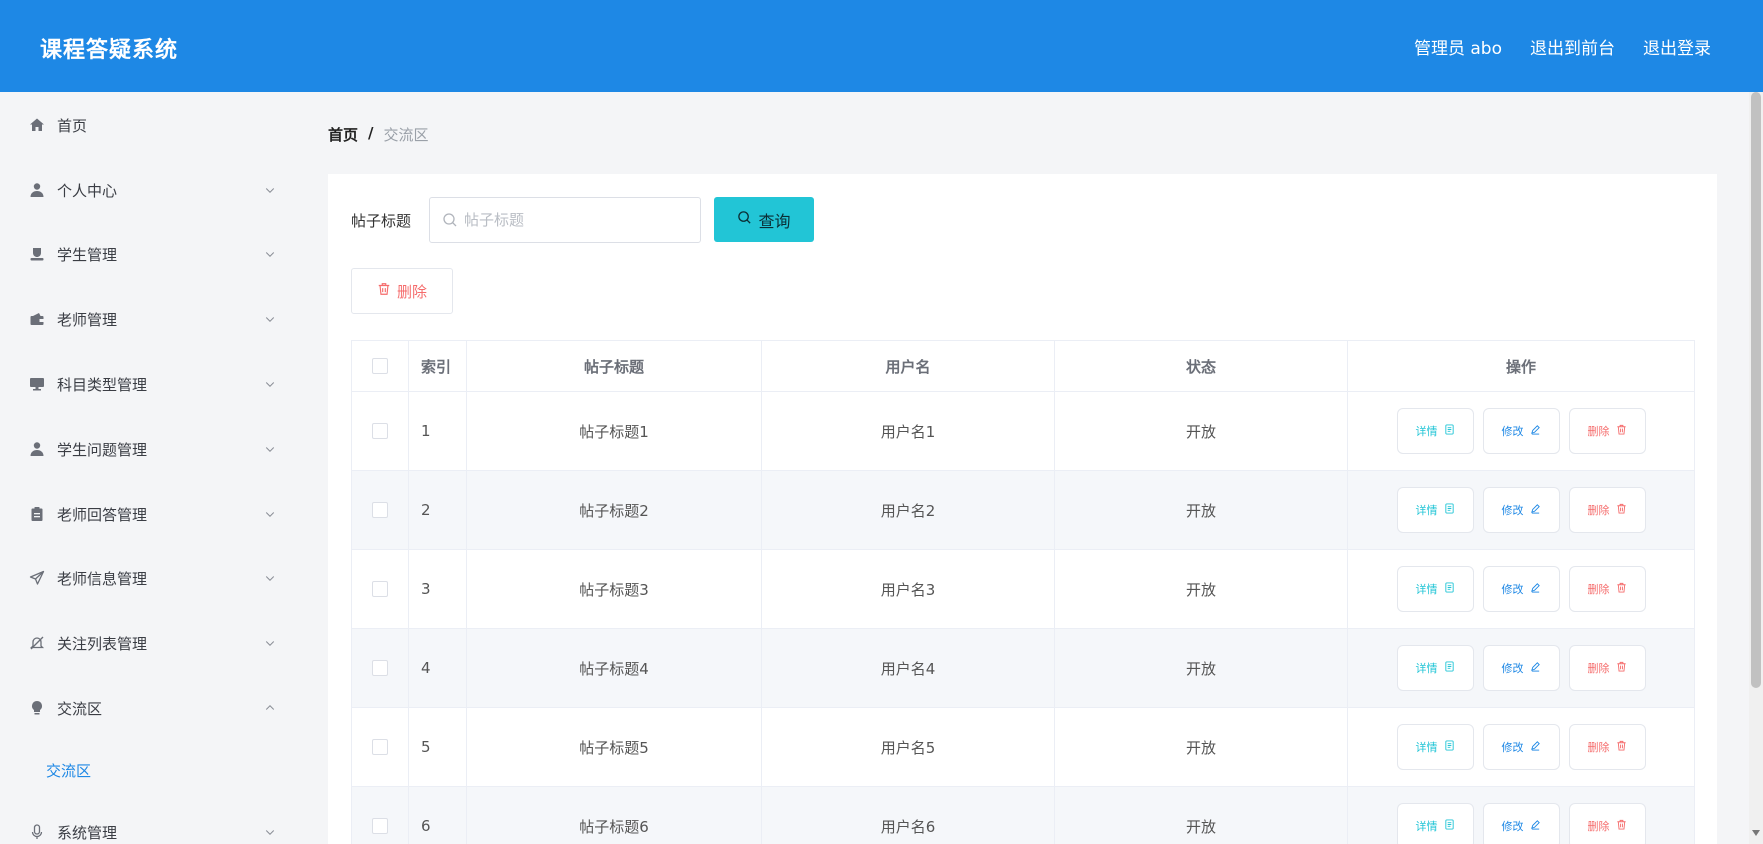  I want to click on column-header: 帖子标题, so click(614, 366).